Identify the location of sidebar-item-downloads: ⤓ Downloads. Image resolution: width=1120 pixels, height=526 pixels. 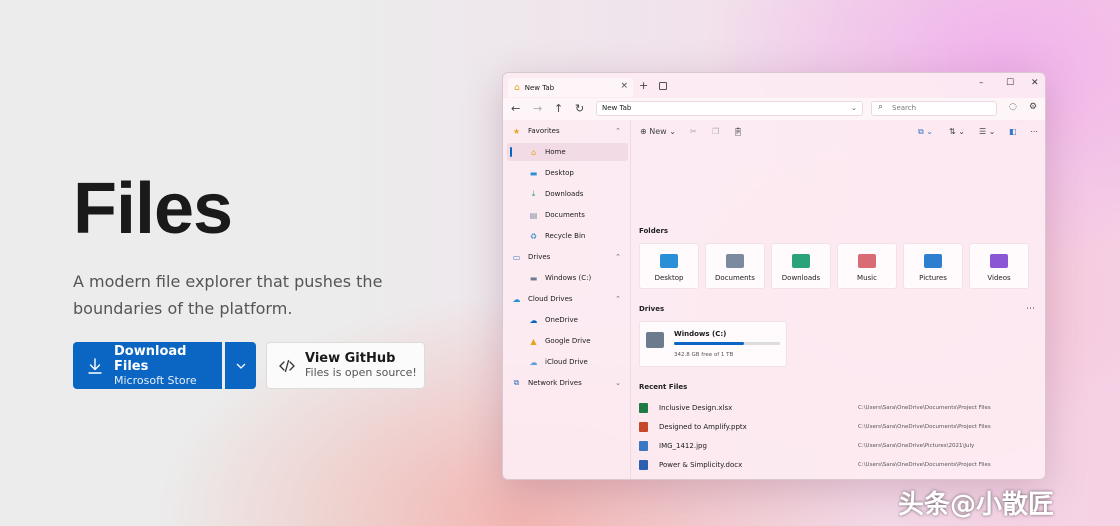
(567, 194).